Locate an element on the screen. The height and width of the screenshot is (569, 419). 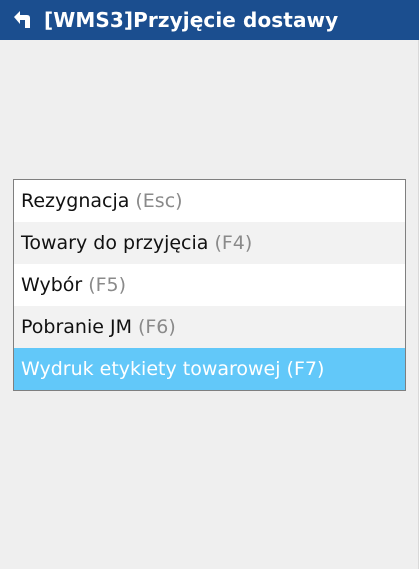
menu-item-shortcut: (Esc) is located at coordinates (159, 201).